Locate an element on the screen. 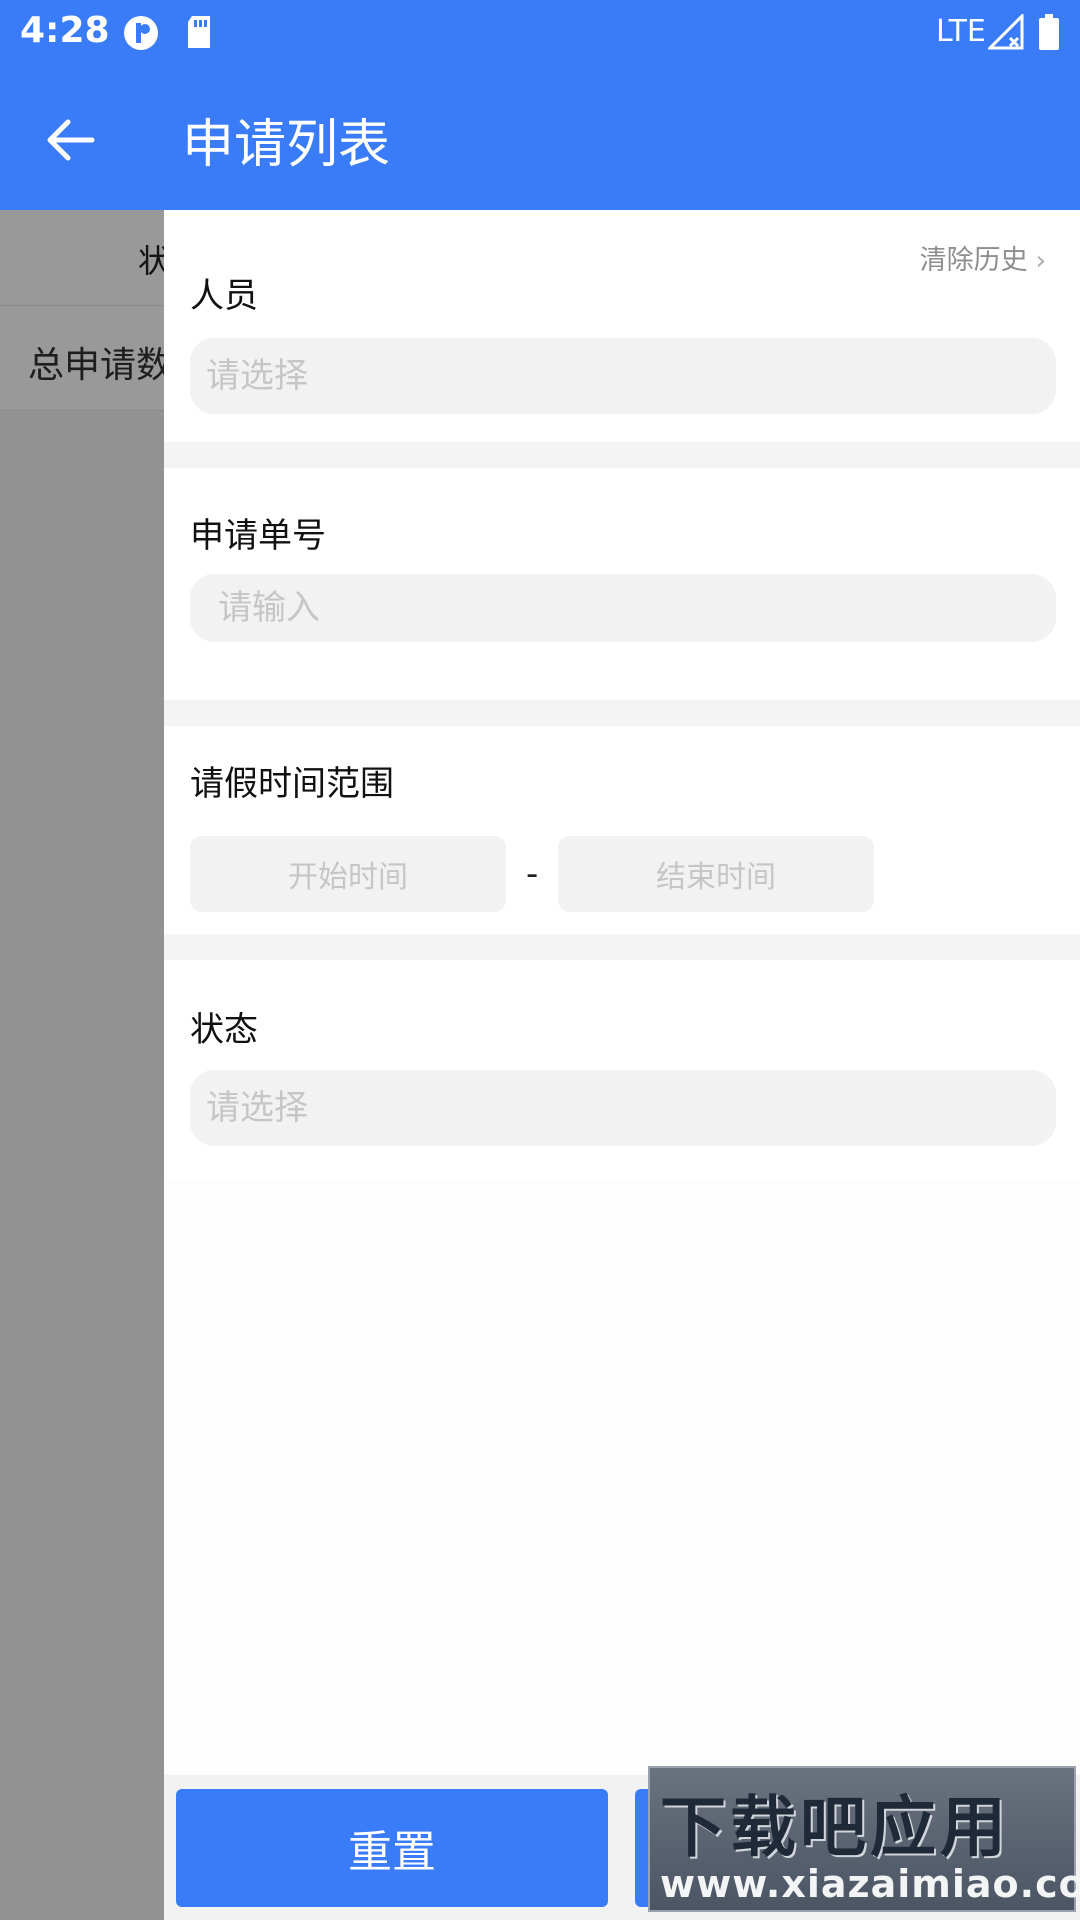  reset-button: 重置 is located at coordinates (392, 1848).